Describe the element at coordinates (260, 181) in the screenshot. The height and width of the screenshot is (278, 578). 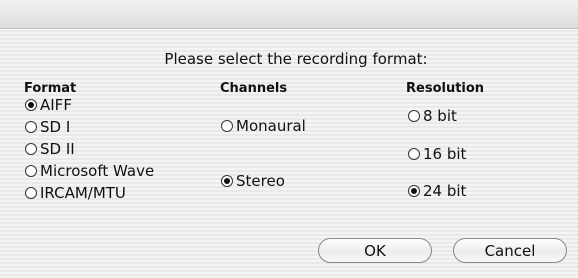
I see `channels-option-label: Stereo` at that location.